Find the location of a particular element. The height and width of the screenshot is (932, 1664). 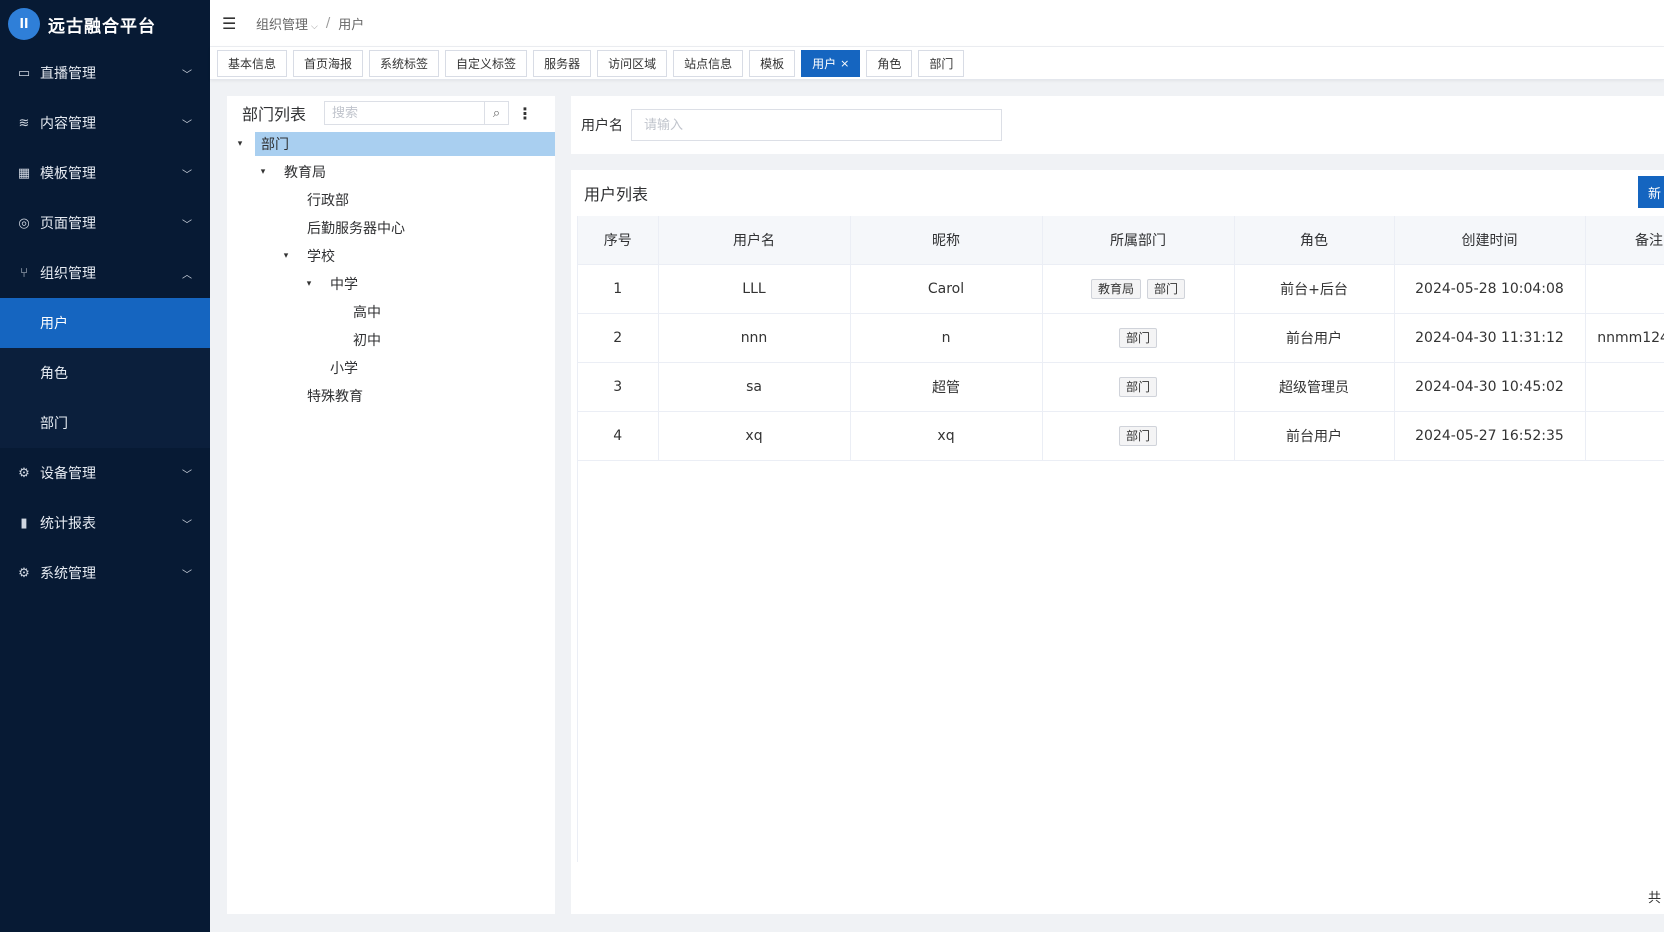

logo: ll 远古融合平台 is located at coordinates (105, 24).